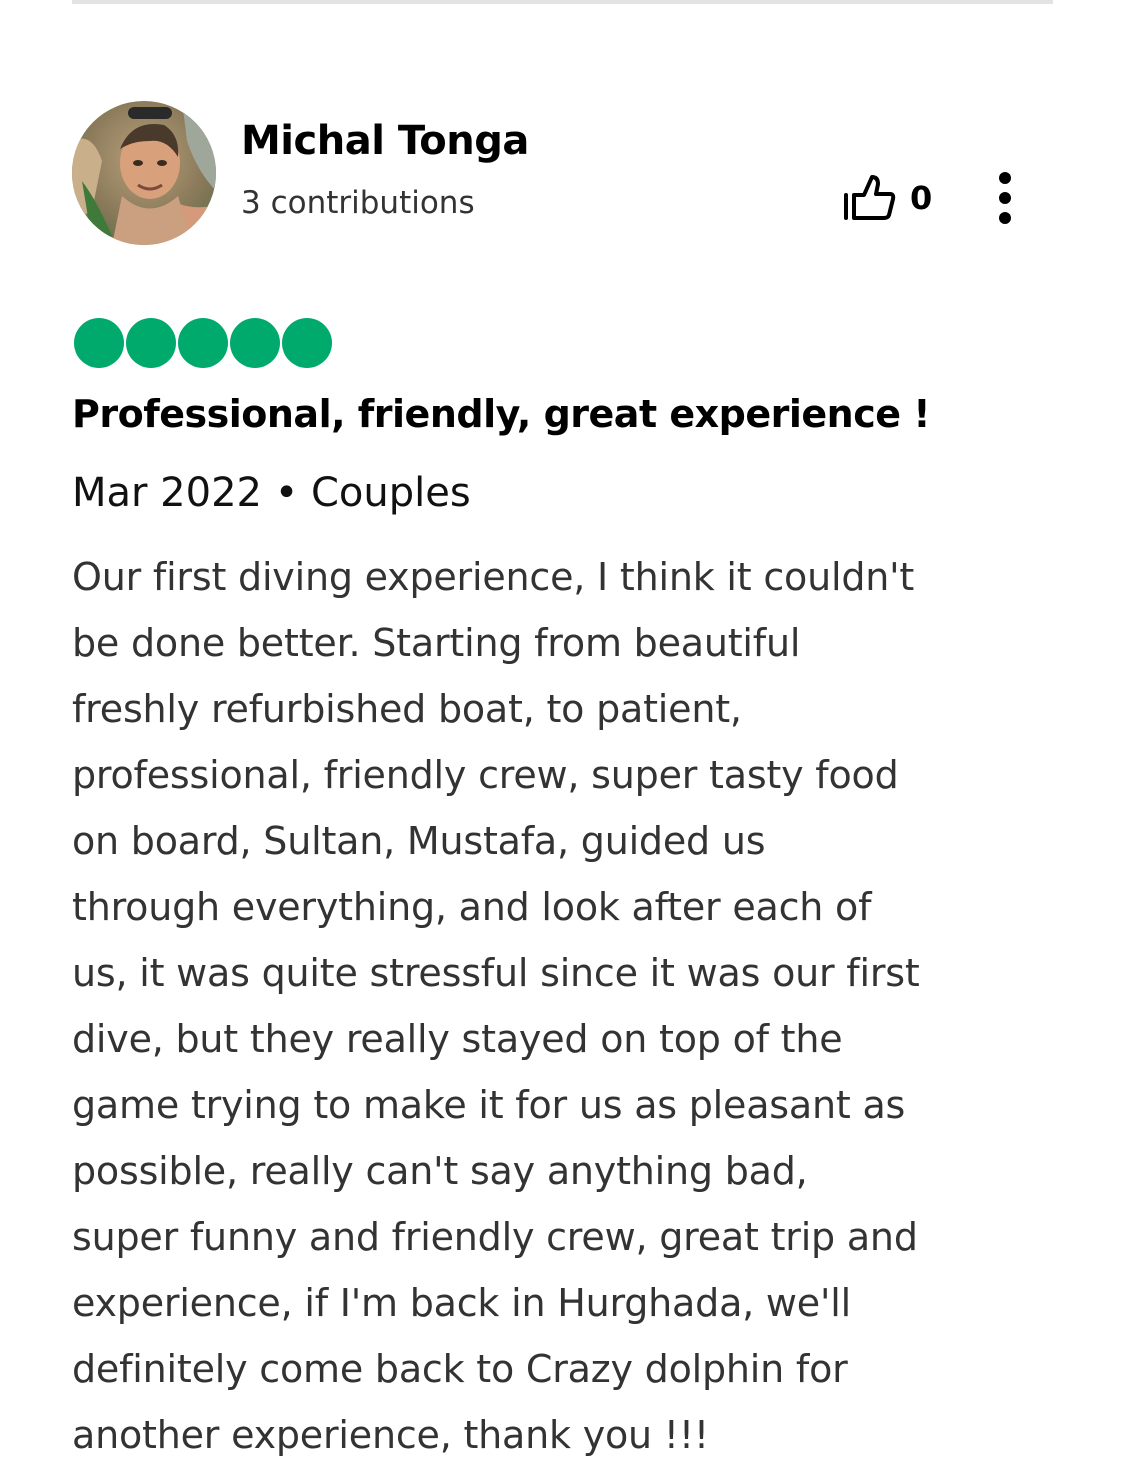 The image size is (1125, 1482). I want to click on vertical-ellipsis-icon, so click(1005, 198).